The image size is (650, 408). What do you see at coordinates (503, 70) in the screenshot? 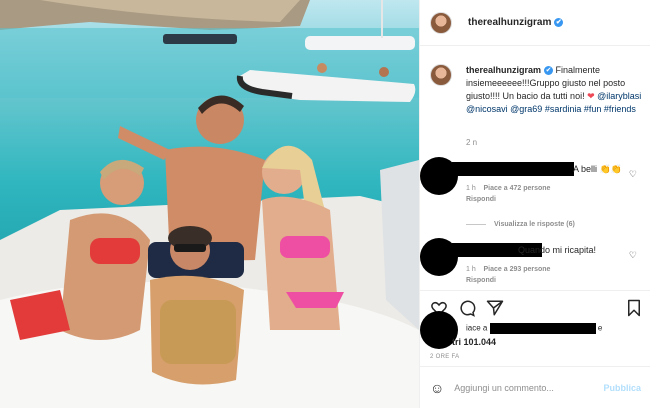
I see `caption-username: therealhunzigram` at bounding box center [503, 70].